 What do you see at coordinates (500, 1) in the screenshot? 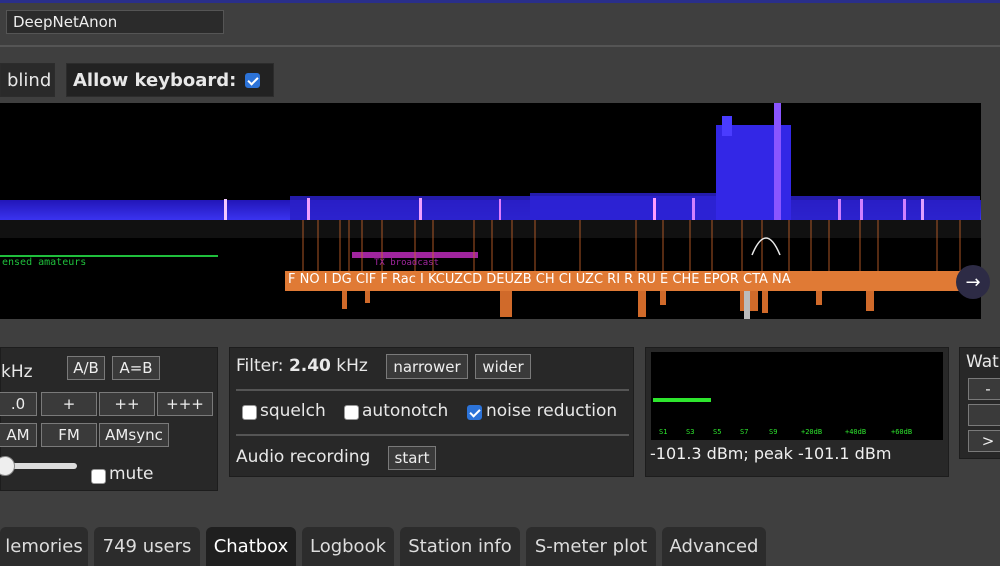
I see `top-accent-line` at bounding box center [500, 1].